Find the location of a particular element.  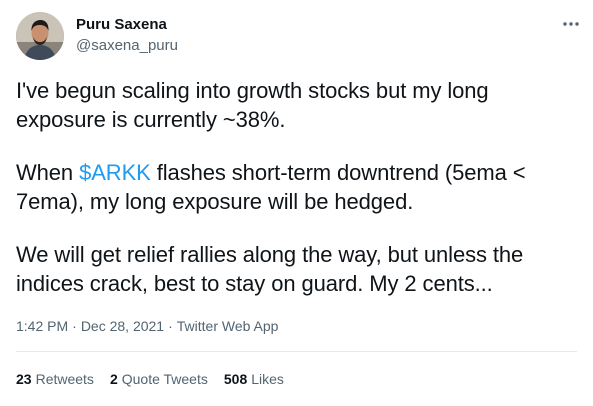

tweet-timestamp-time: 1:42 PM is located at coordinates (42, 326).